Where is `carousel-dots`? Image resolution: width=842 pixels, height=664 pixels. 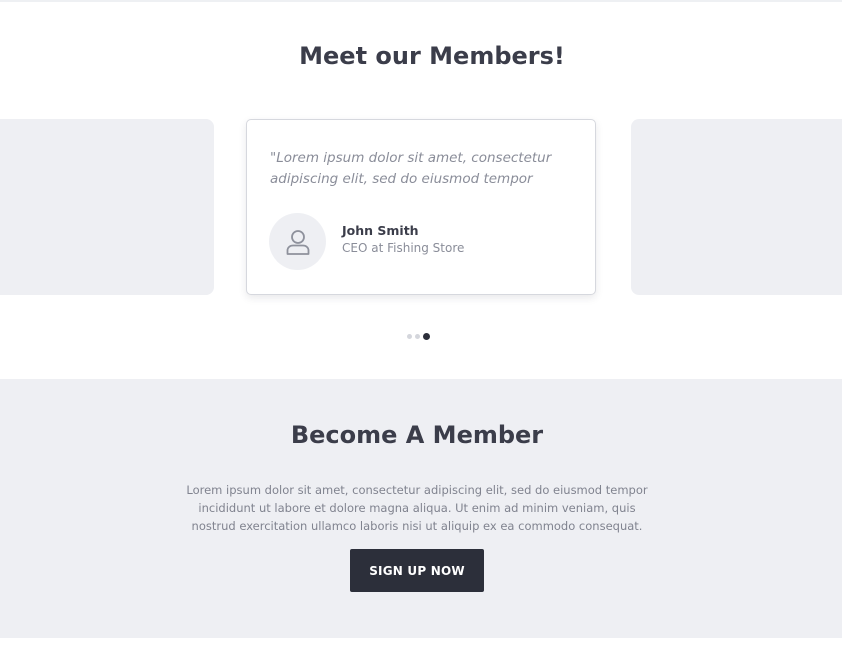
carousel-dots is located at coordinates (418, 336).